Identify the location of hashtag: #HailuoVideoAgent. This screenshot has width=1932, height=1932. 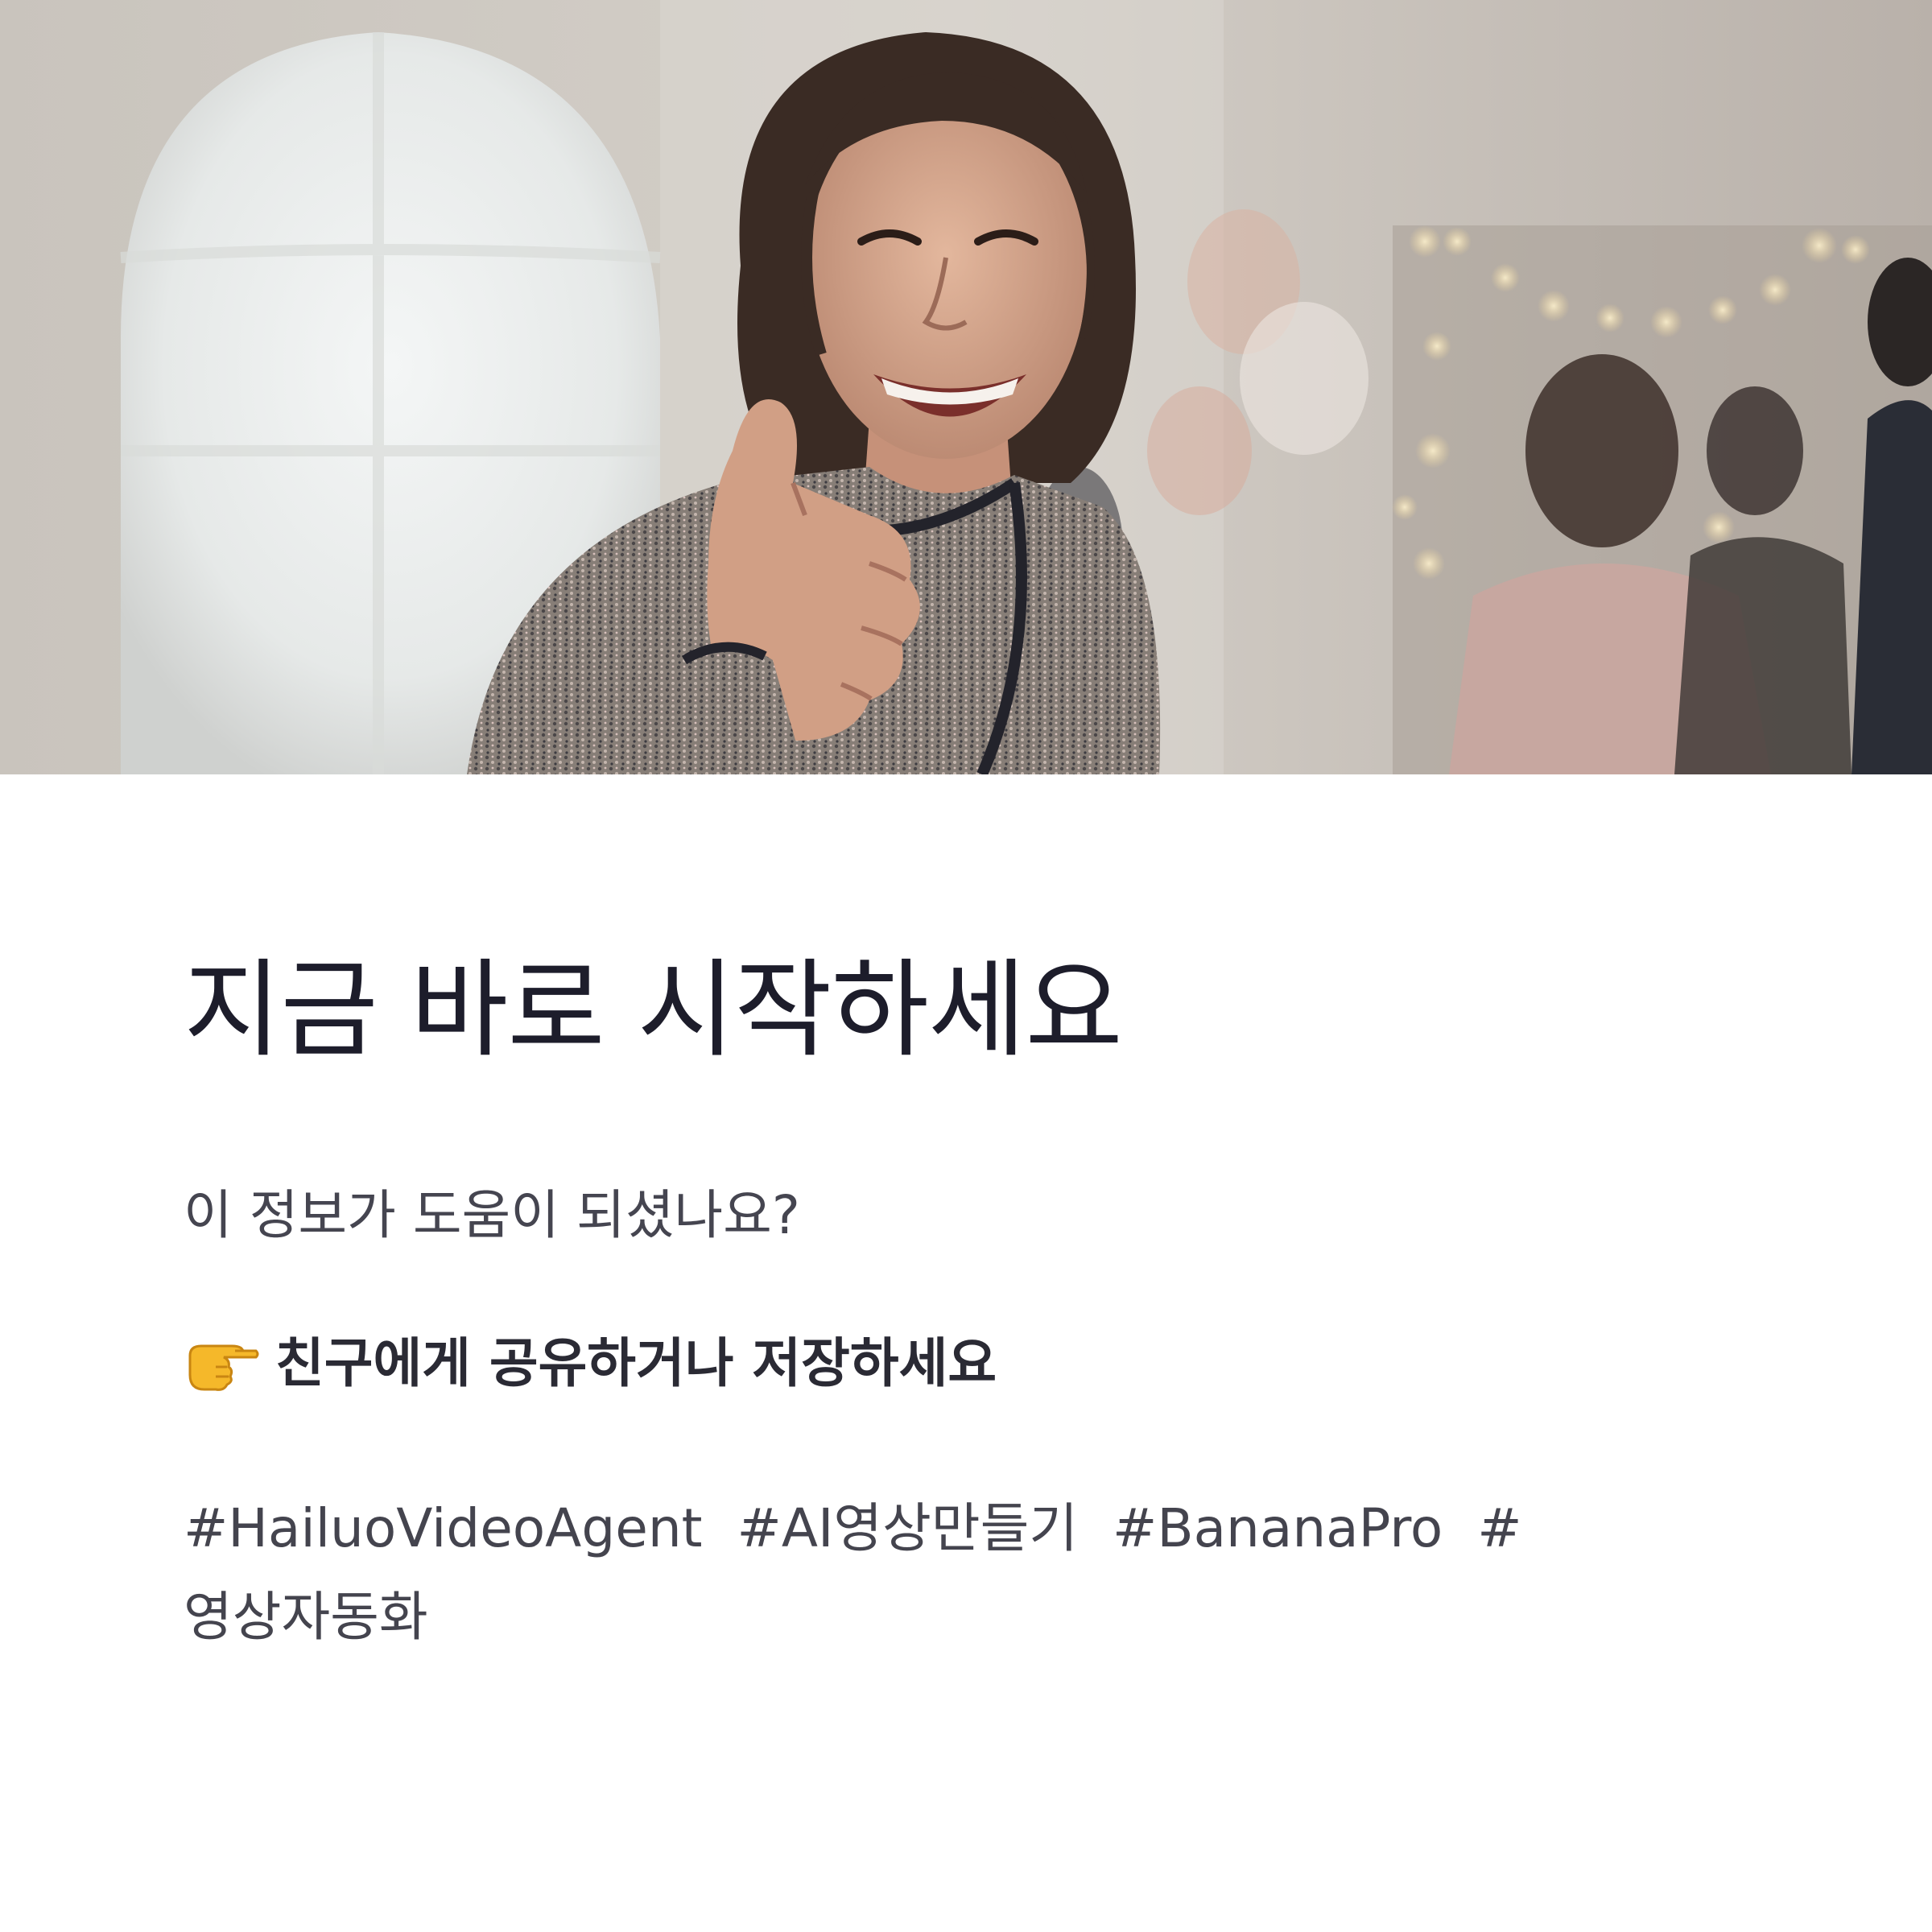
(443, 1528).